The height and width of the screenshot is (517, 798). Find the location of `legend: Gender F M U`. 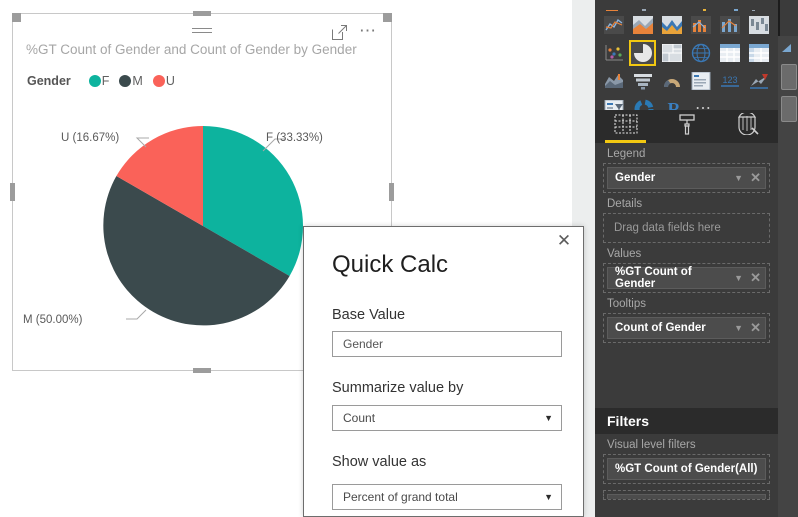

legend: Gender F M U is located at coordinates (106, 81).